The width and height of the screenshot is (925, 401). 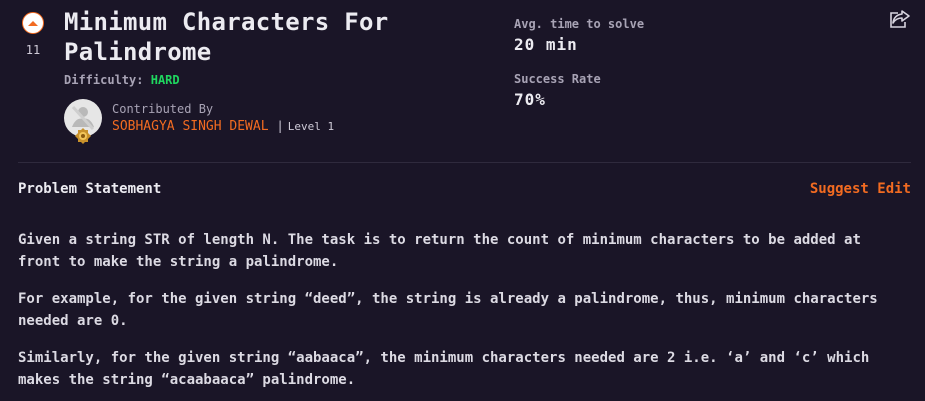 I want to click on avg-time-value: 20 min, so click(x=546, y=44).